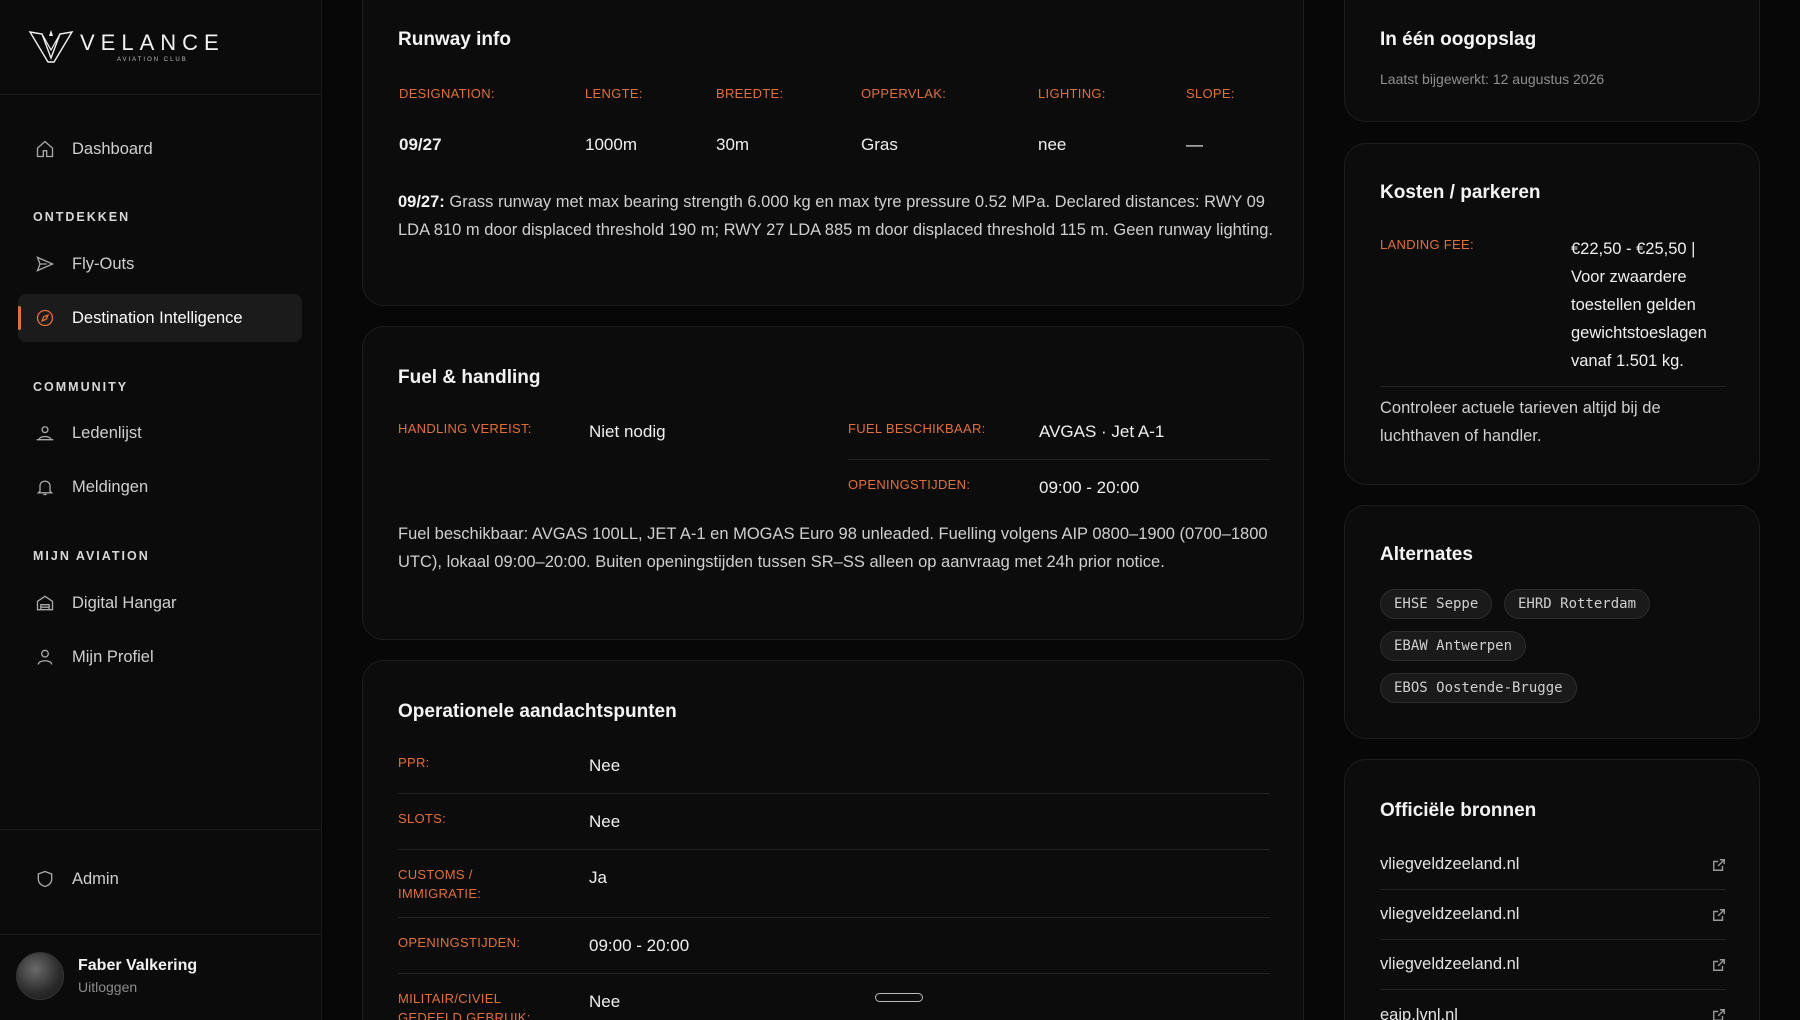 The image size is (1800, 1020). I want to click on ops-value-customs: Ja, so click(598, 877).